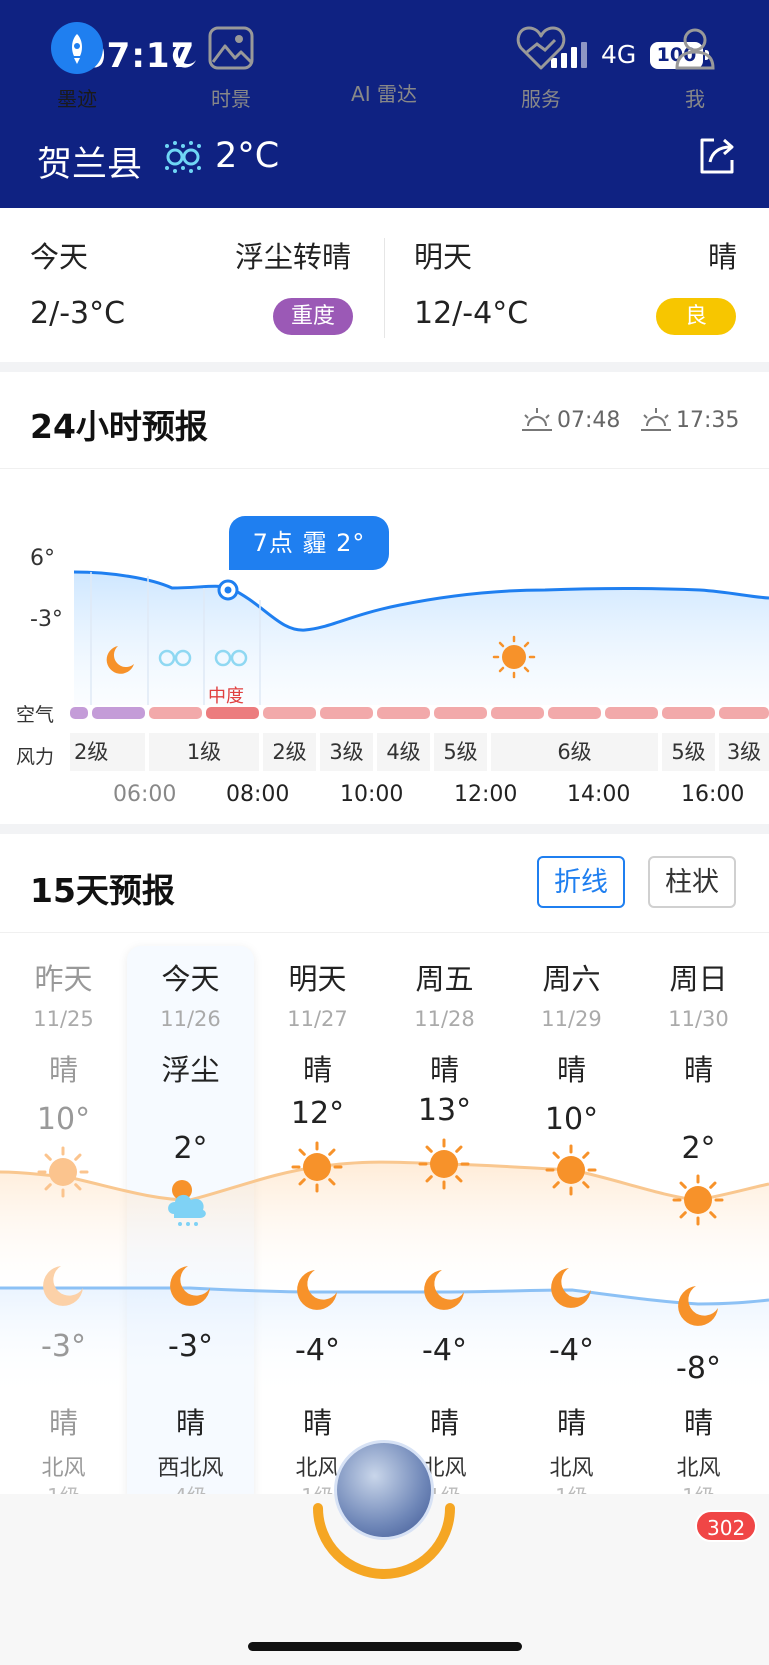 This screenshot has height=1665, width=769. Describe the element at coordinates (444, 1110) in the screenshot. I see `day-high-temp: 13°` at that location.